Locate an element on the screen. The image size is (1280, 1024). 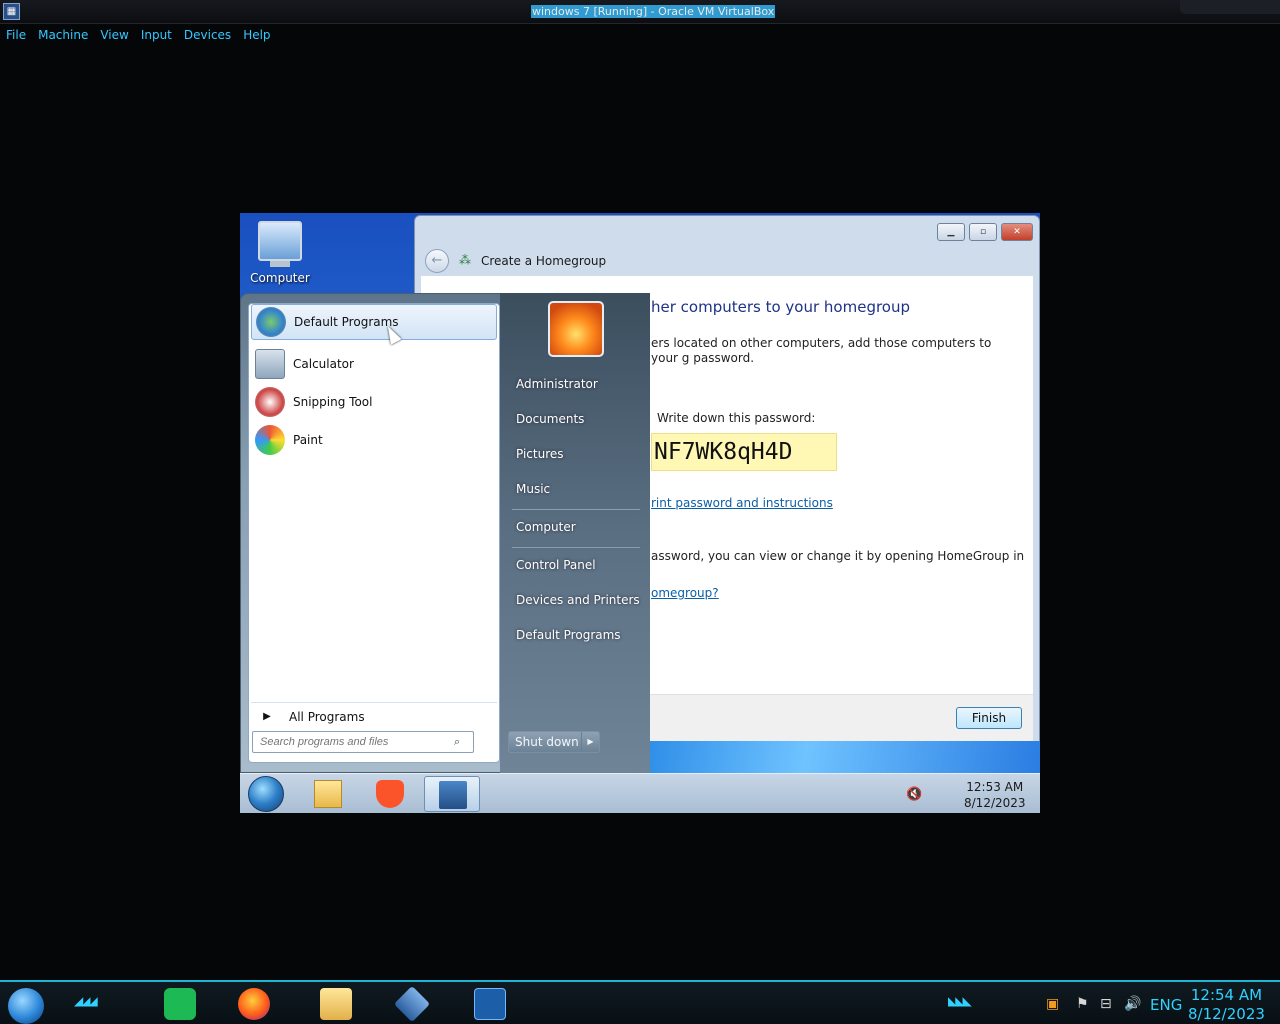
program-snipping-tool: Snipping Tool is located at coordinates (374, 402).